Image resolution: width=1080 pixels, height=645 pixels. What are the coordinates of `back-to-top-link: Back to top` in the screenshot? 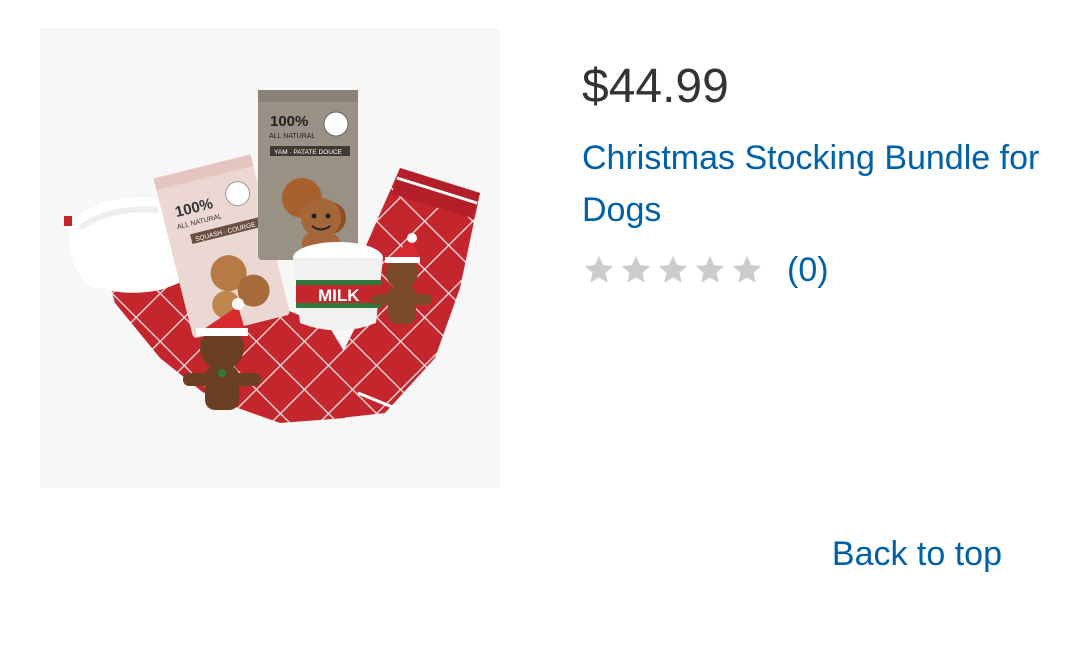 It's located at (917, 554).